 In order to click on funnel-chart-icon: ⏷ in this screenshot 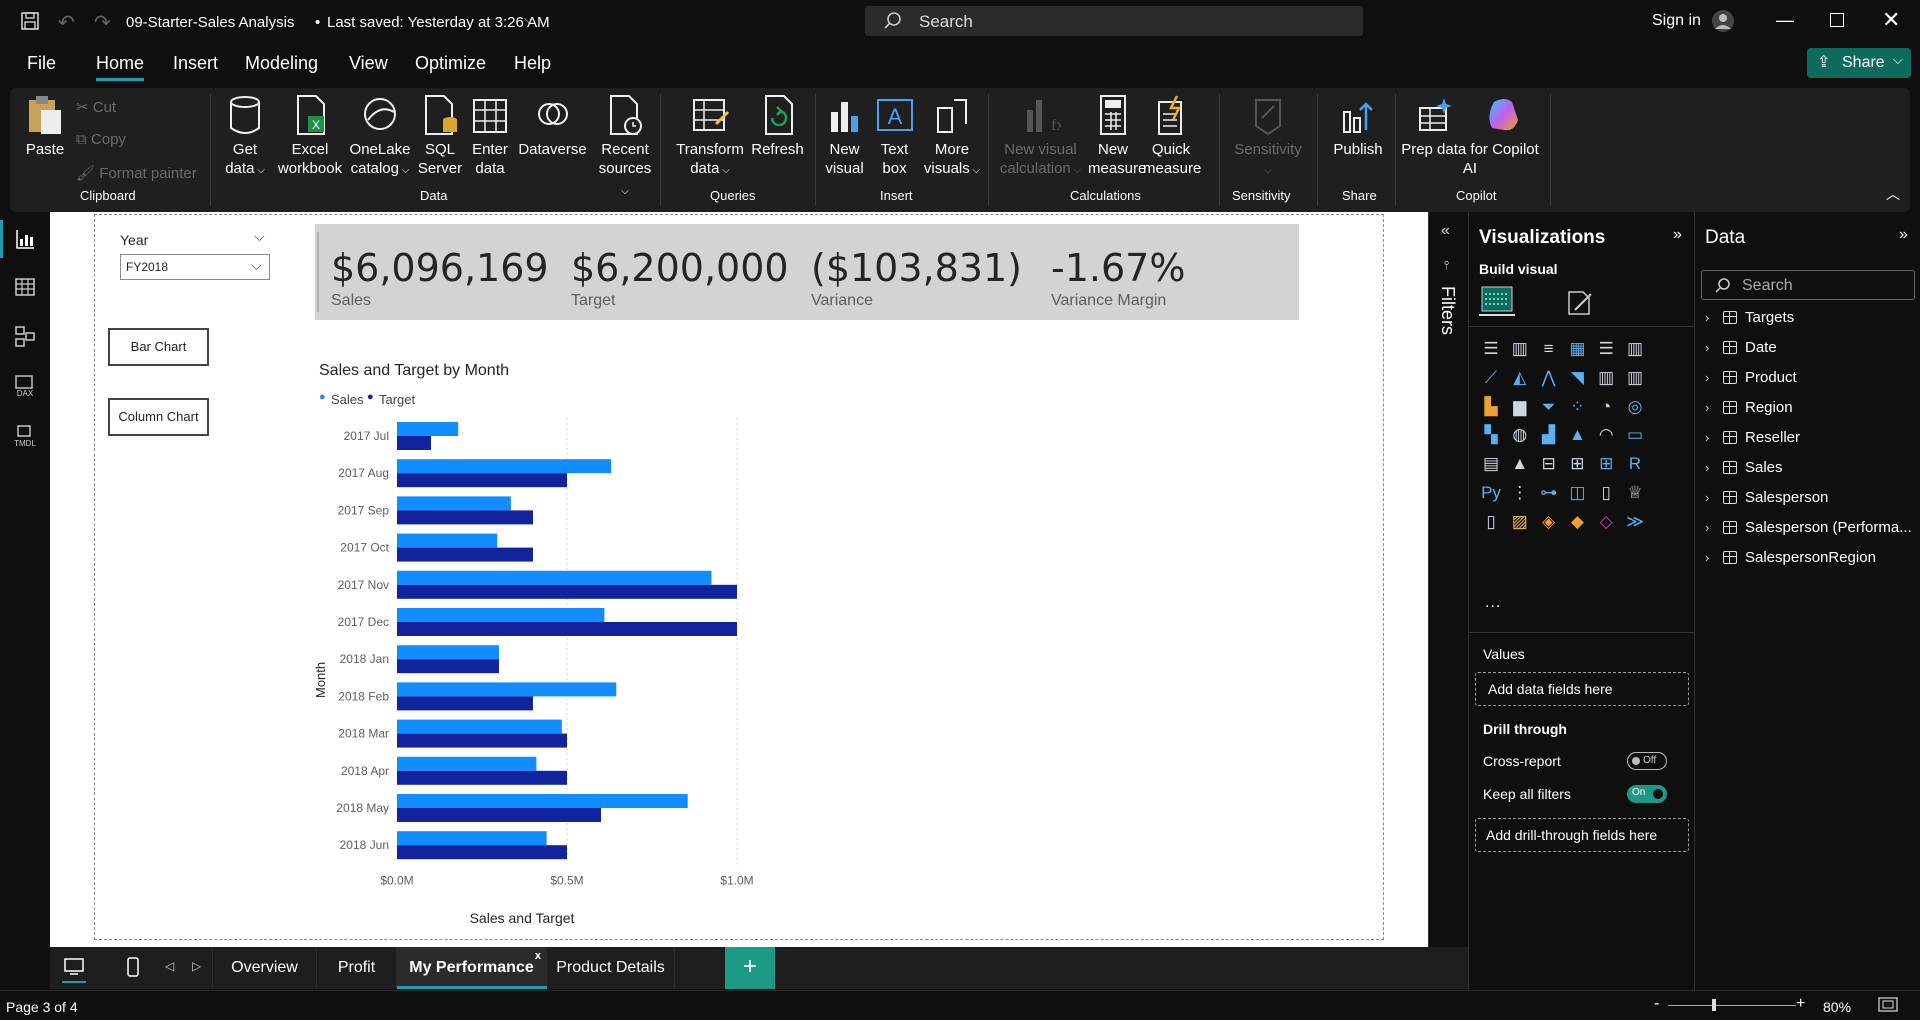, I will do `click(1549, 407)`.